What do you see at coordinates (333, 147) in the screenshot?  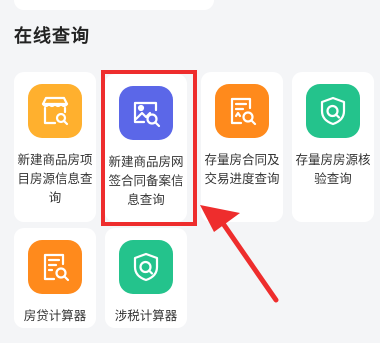 I see `card-stock-house-verify: 存量房房源核验查询` at bounding box center [333, 147].